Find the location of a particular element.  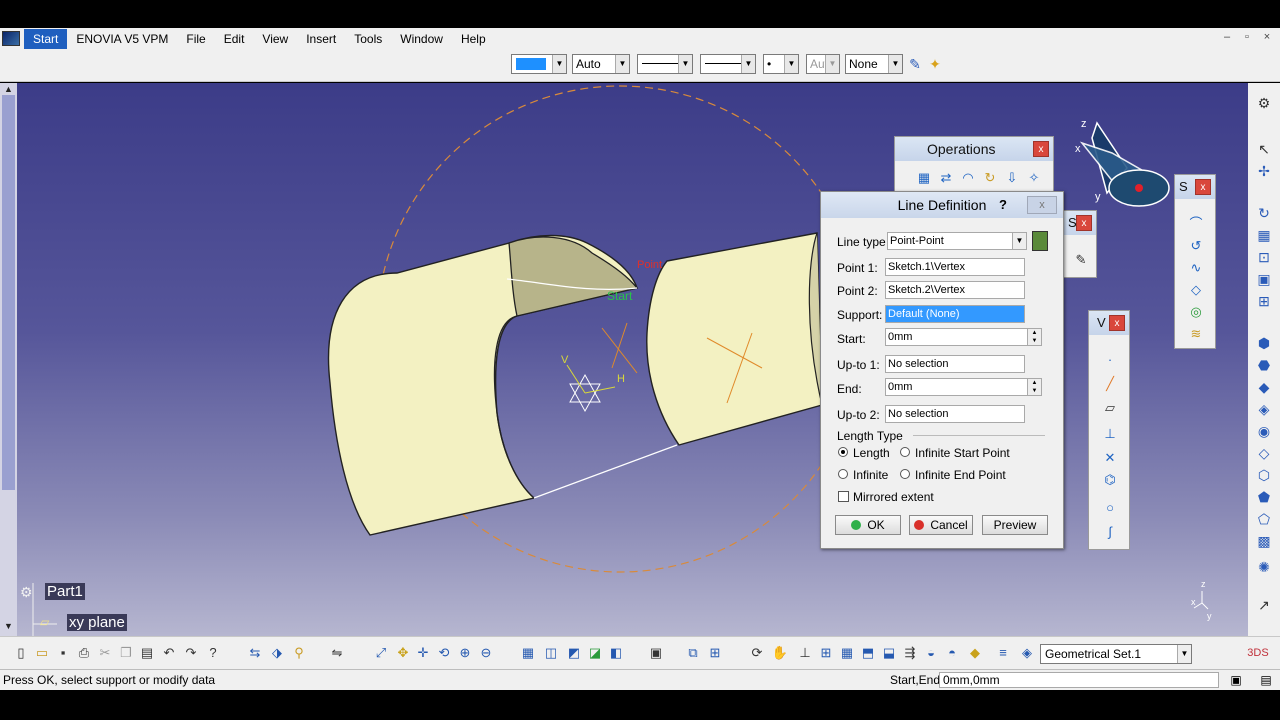

ok-button: OK is located at coordinates (868, 525).